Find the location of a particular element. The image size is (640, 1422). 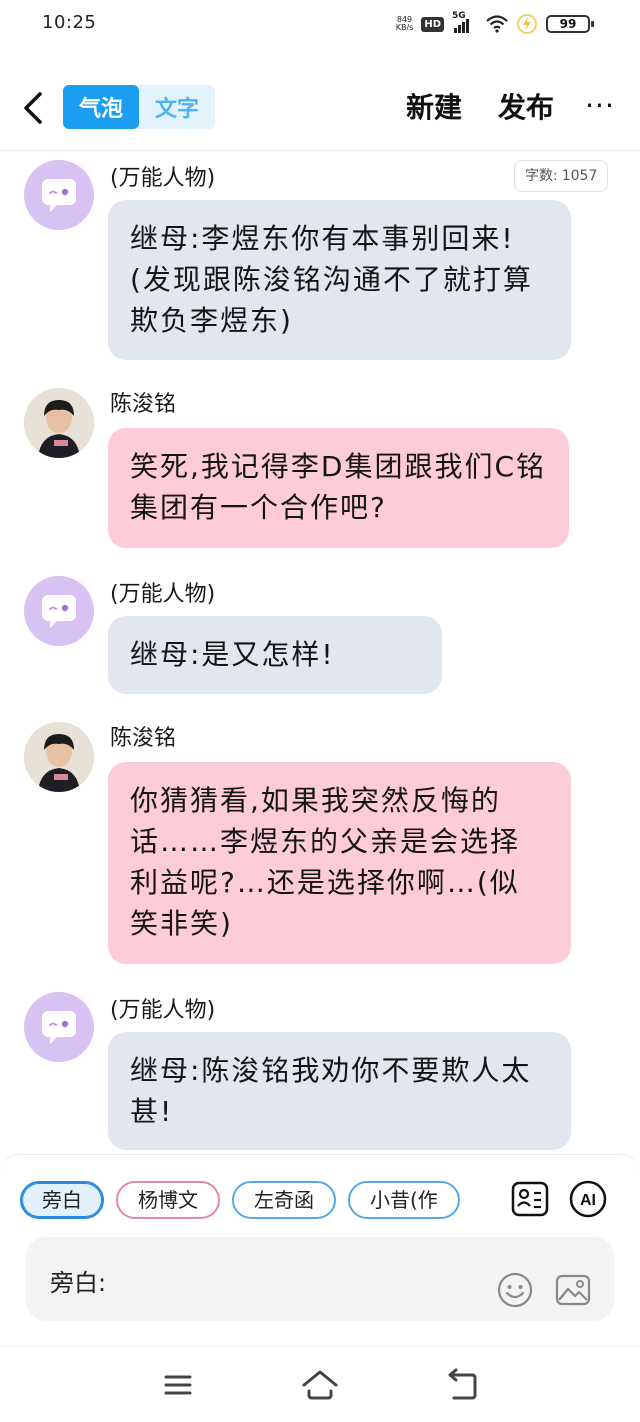

word-count-badge: 字数: 1057 is located at coordinates (561, 176).